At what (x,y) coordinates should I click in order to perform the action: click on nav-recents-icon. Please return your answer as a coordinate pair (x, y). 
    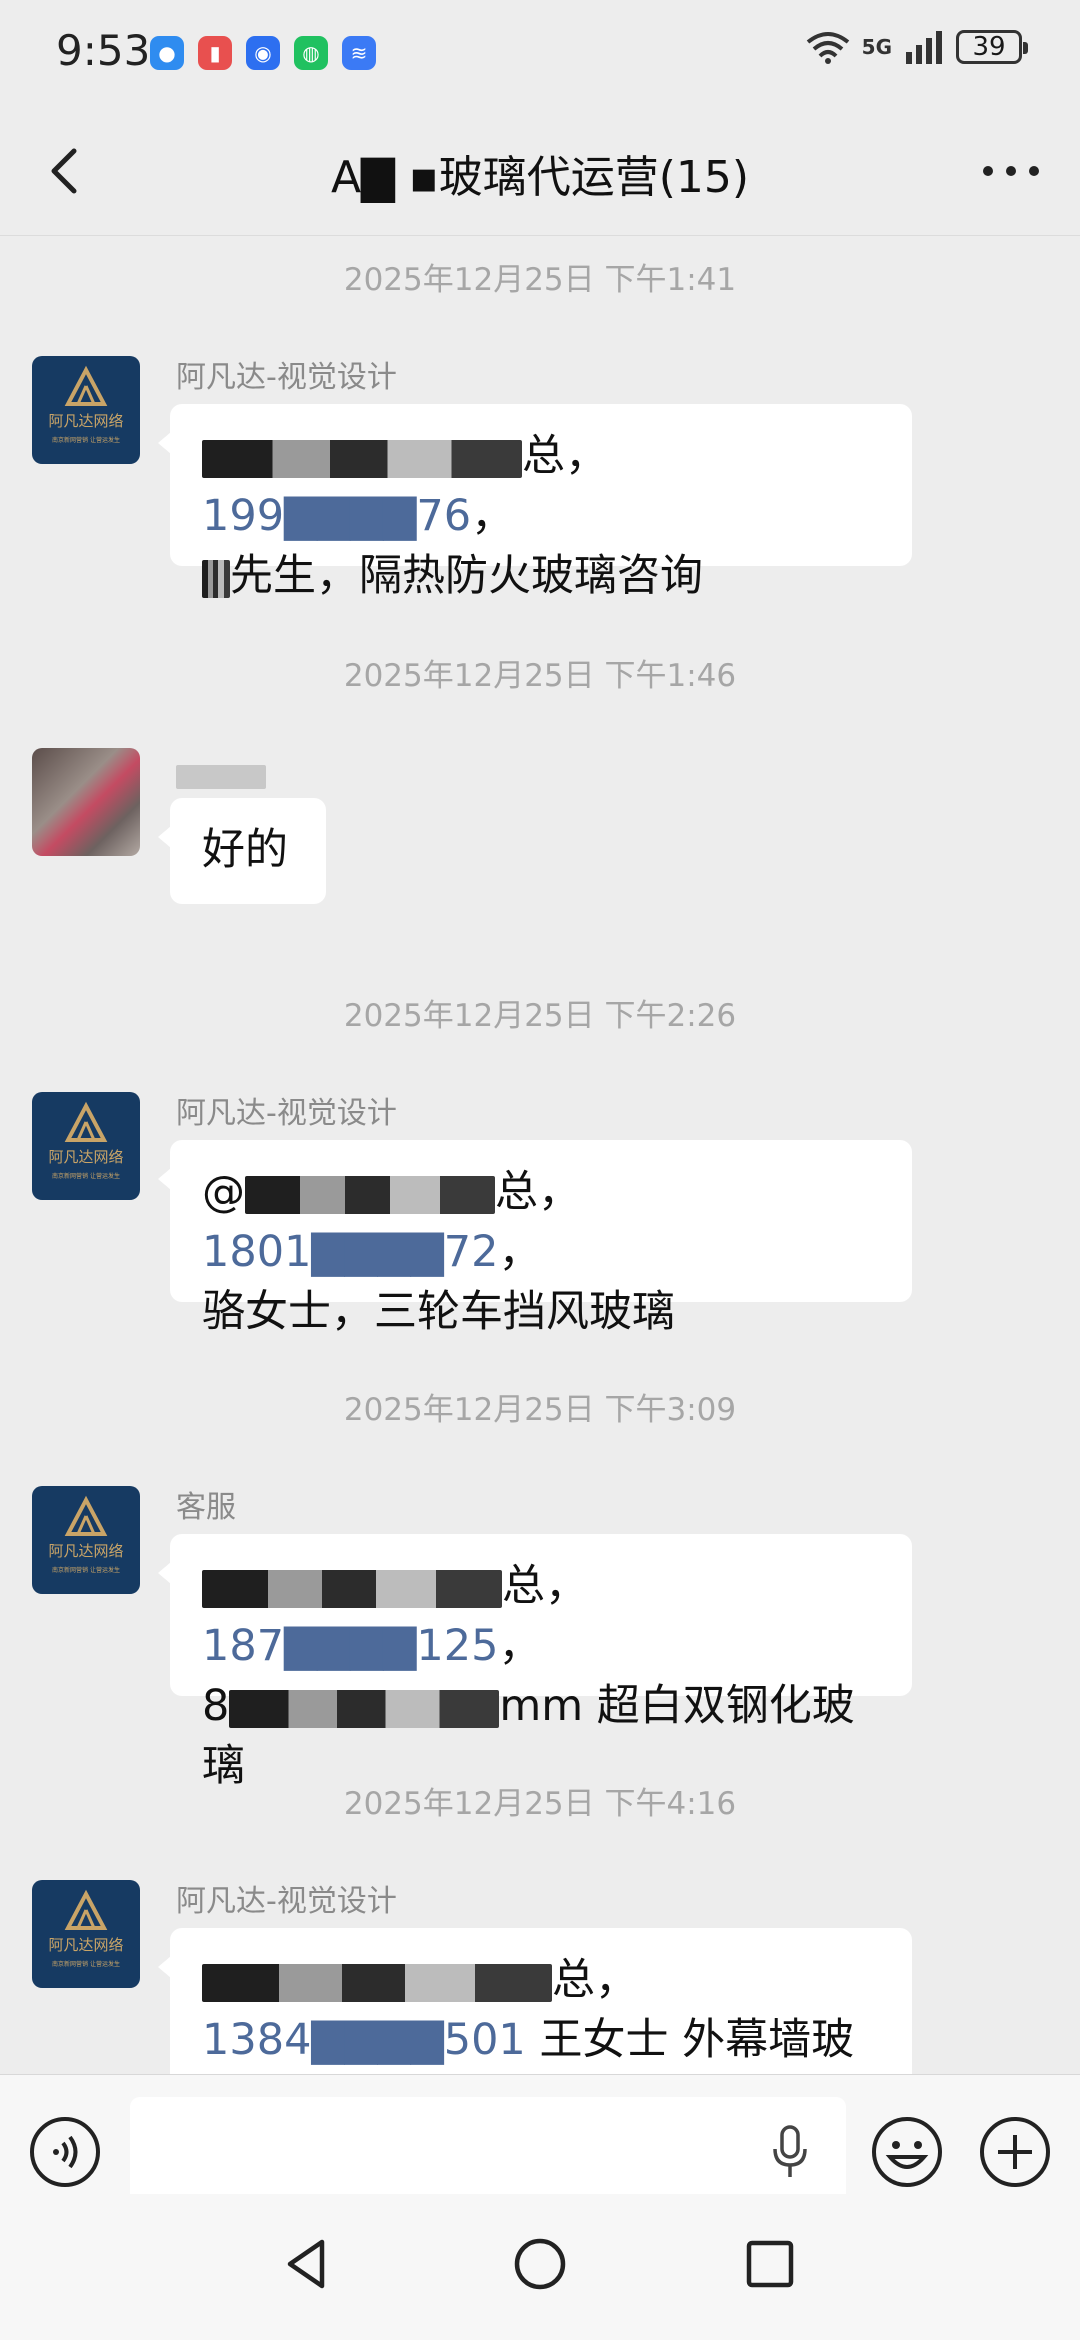
    Looking at the image, I should click on (770, 2264).